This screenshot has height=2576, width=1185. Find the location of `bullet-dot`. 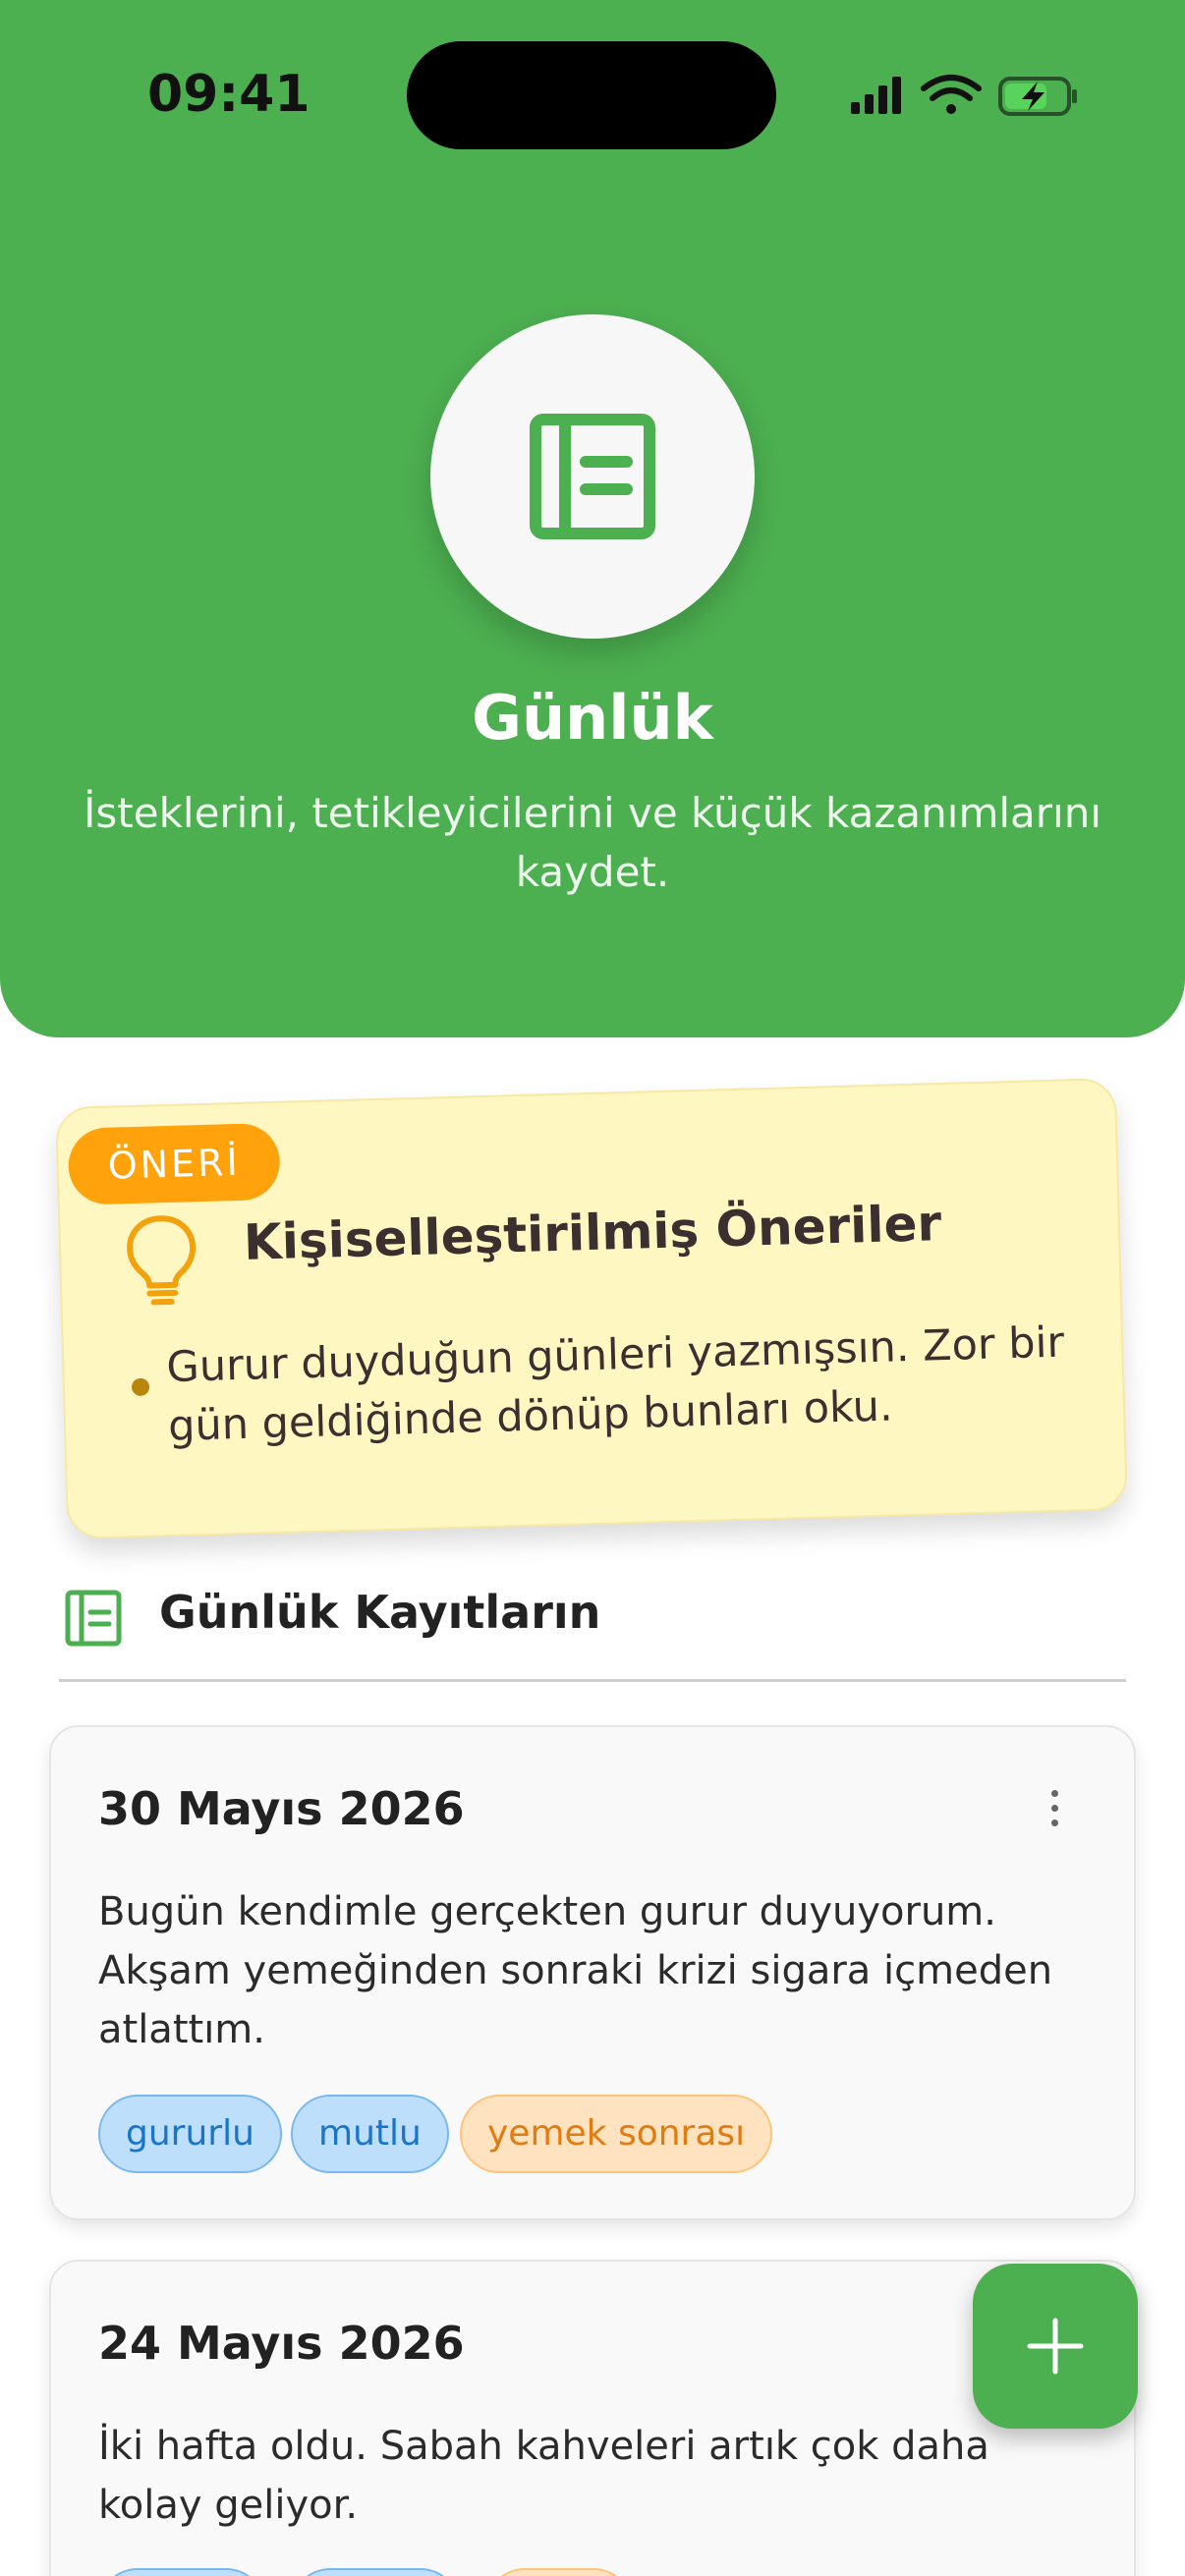

bullet-dot is located at coordinates (140, 1387).